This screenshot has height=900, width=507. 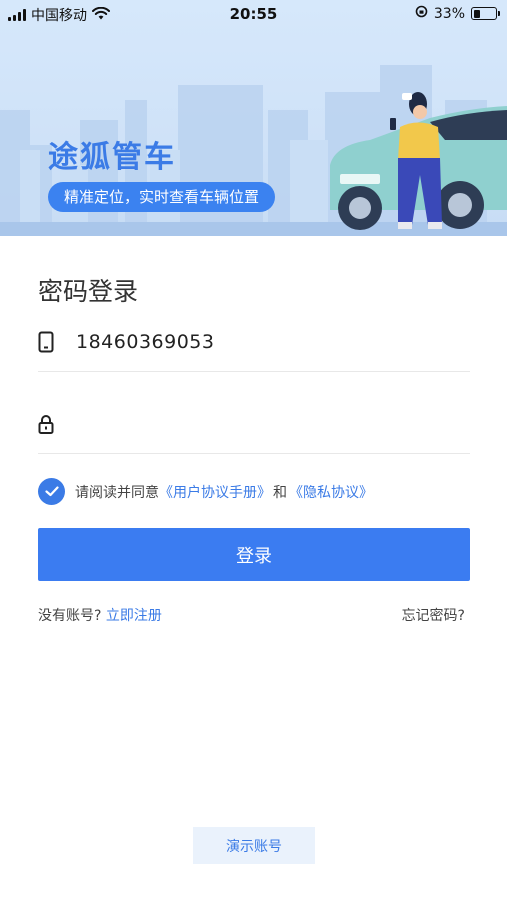 What do you see at coordinates (433, 615) in the screenshot?
I see `forgot-password-link: 忘记密码?` at bounding box center [433, 615].